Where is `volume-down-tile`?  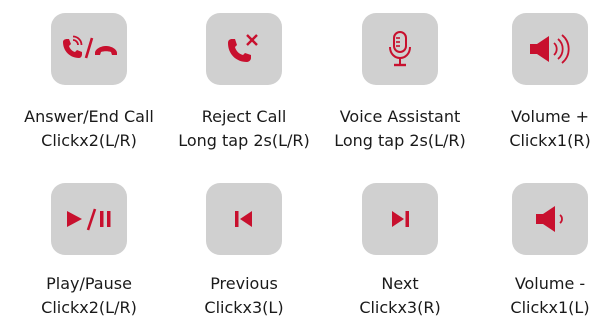 volume-down-tile is located at coordinates (550, 219).